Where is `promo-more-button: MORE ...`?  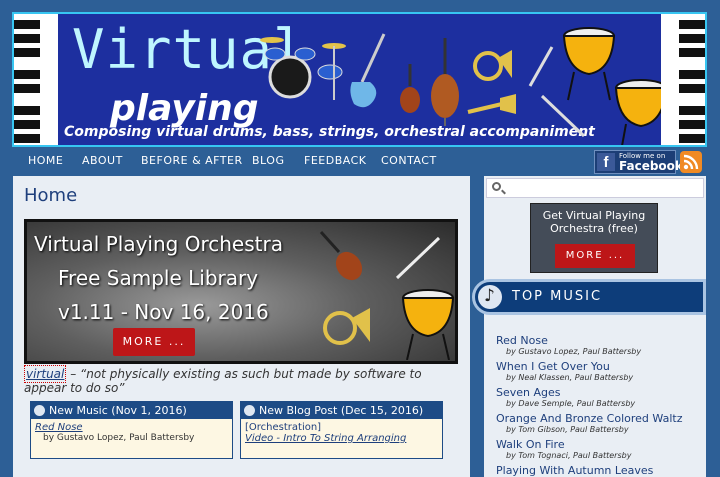 promo-more-button: MORE ... is located at coordinates (595, 256).